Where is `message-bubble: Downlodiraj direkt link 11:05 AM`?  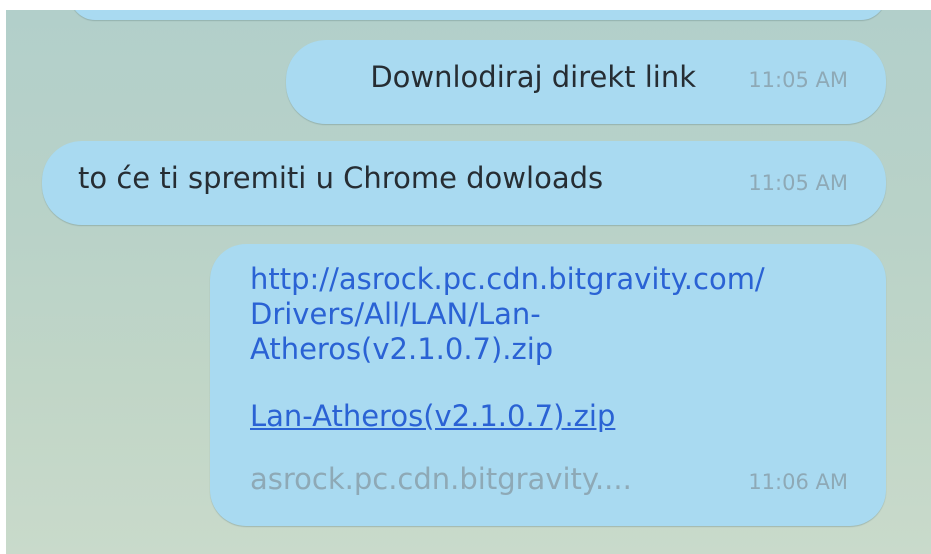 message-bubble: Downlodiraj direkt link 11:05 AM is located at coordinates (586, 82).